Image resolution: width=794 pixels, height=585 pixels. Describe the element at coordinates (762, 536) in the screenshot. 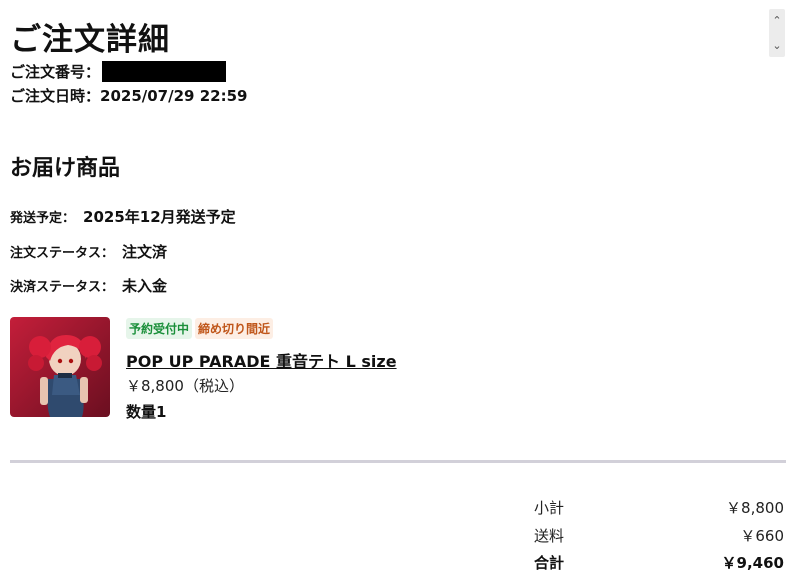

I see `shipping-fee-value: ￥660` at that location.